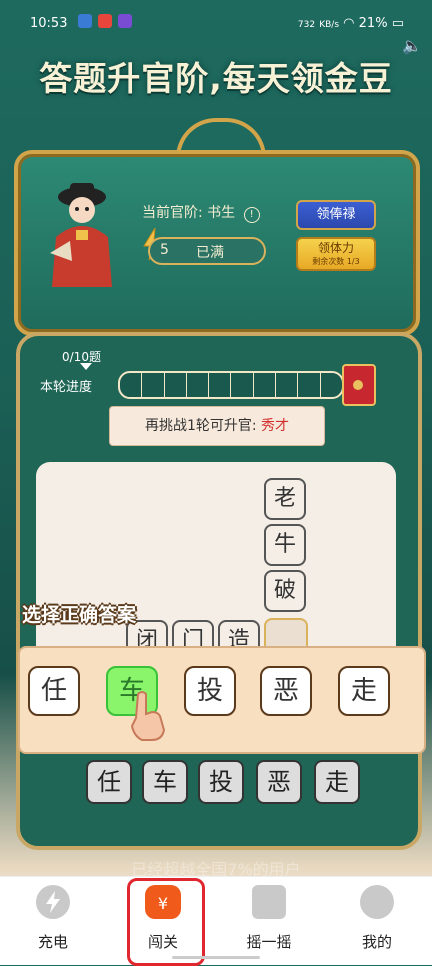 This screenshot has width=432, height=966. What do you see at coordinates (216, 78) in the screenshot?
I see `banner-title: 答题升官阶,每天领金豆` at bounding box center [216, 78].